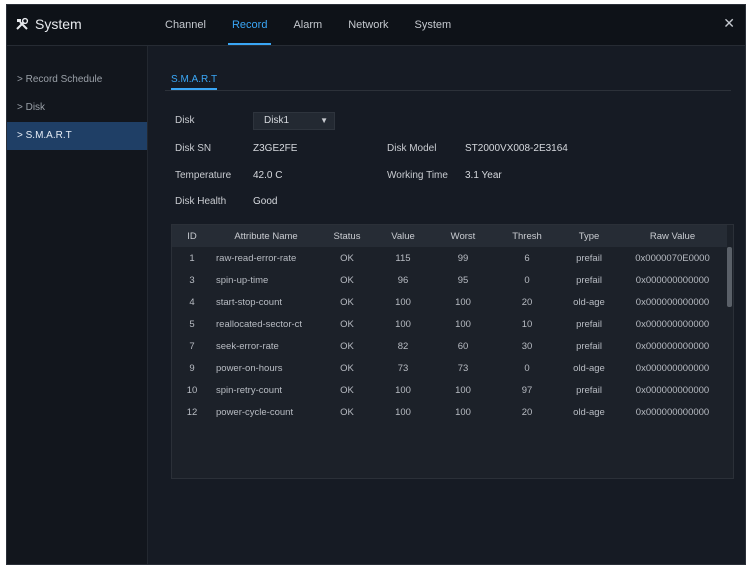  Describe the element at coordinates (463, 236) in the screenshot. I see `header-worst: Worst` at that location.